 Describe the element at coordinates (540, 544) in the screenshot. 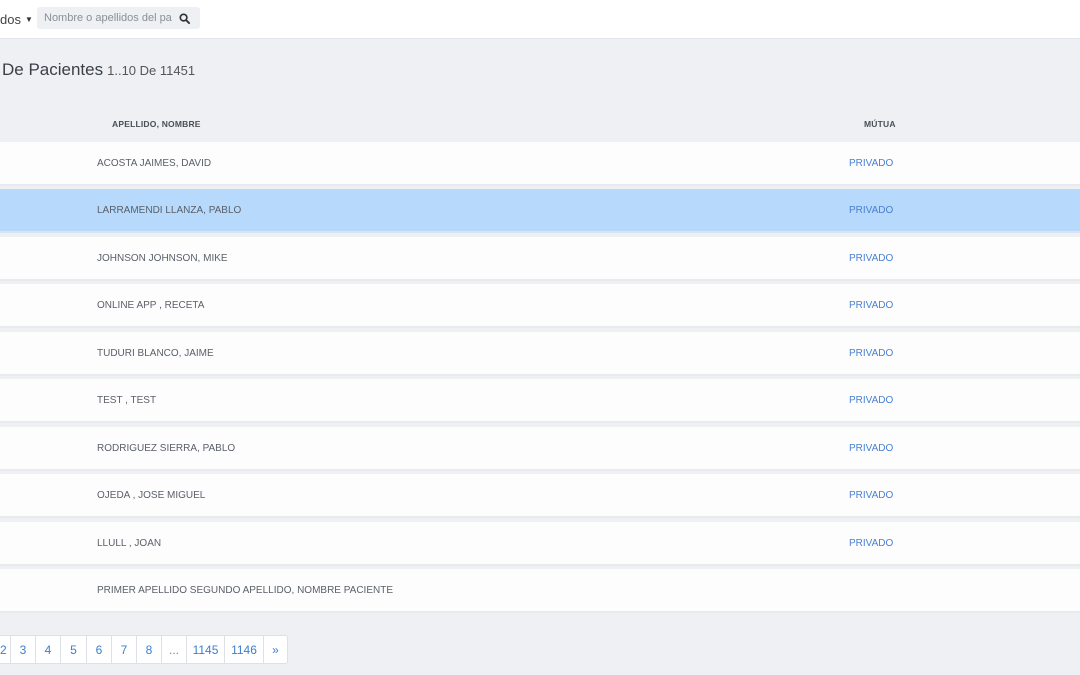

I see `table-row: LLULL , JOAN PRIVADO` at that location.